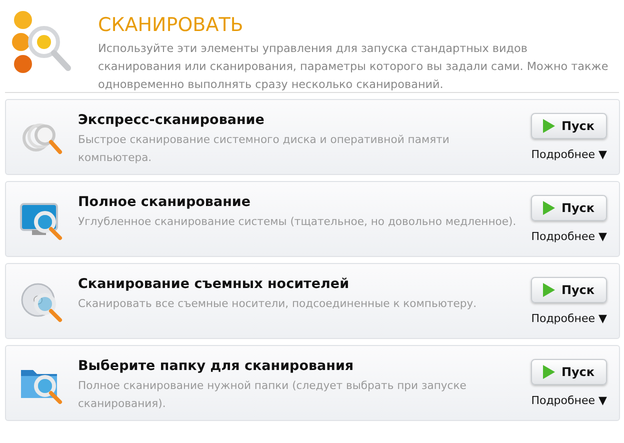 This screenshot has height=443, width=624. I want to click on scan-title: Выберите папку для сканирования, so click(216, 366).